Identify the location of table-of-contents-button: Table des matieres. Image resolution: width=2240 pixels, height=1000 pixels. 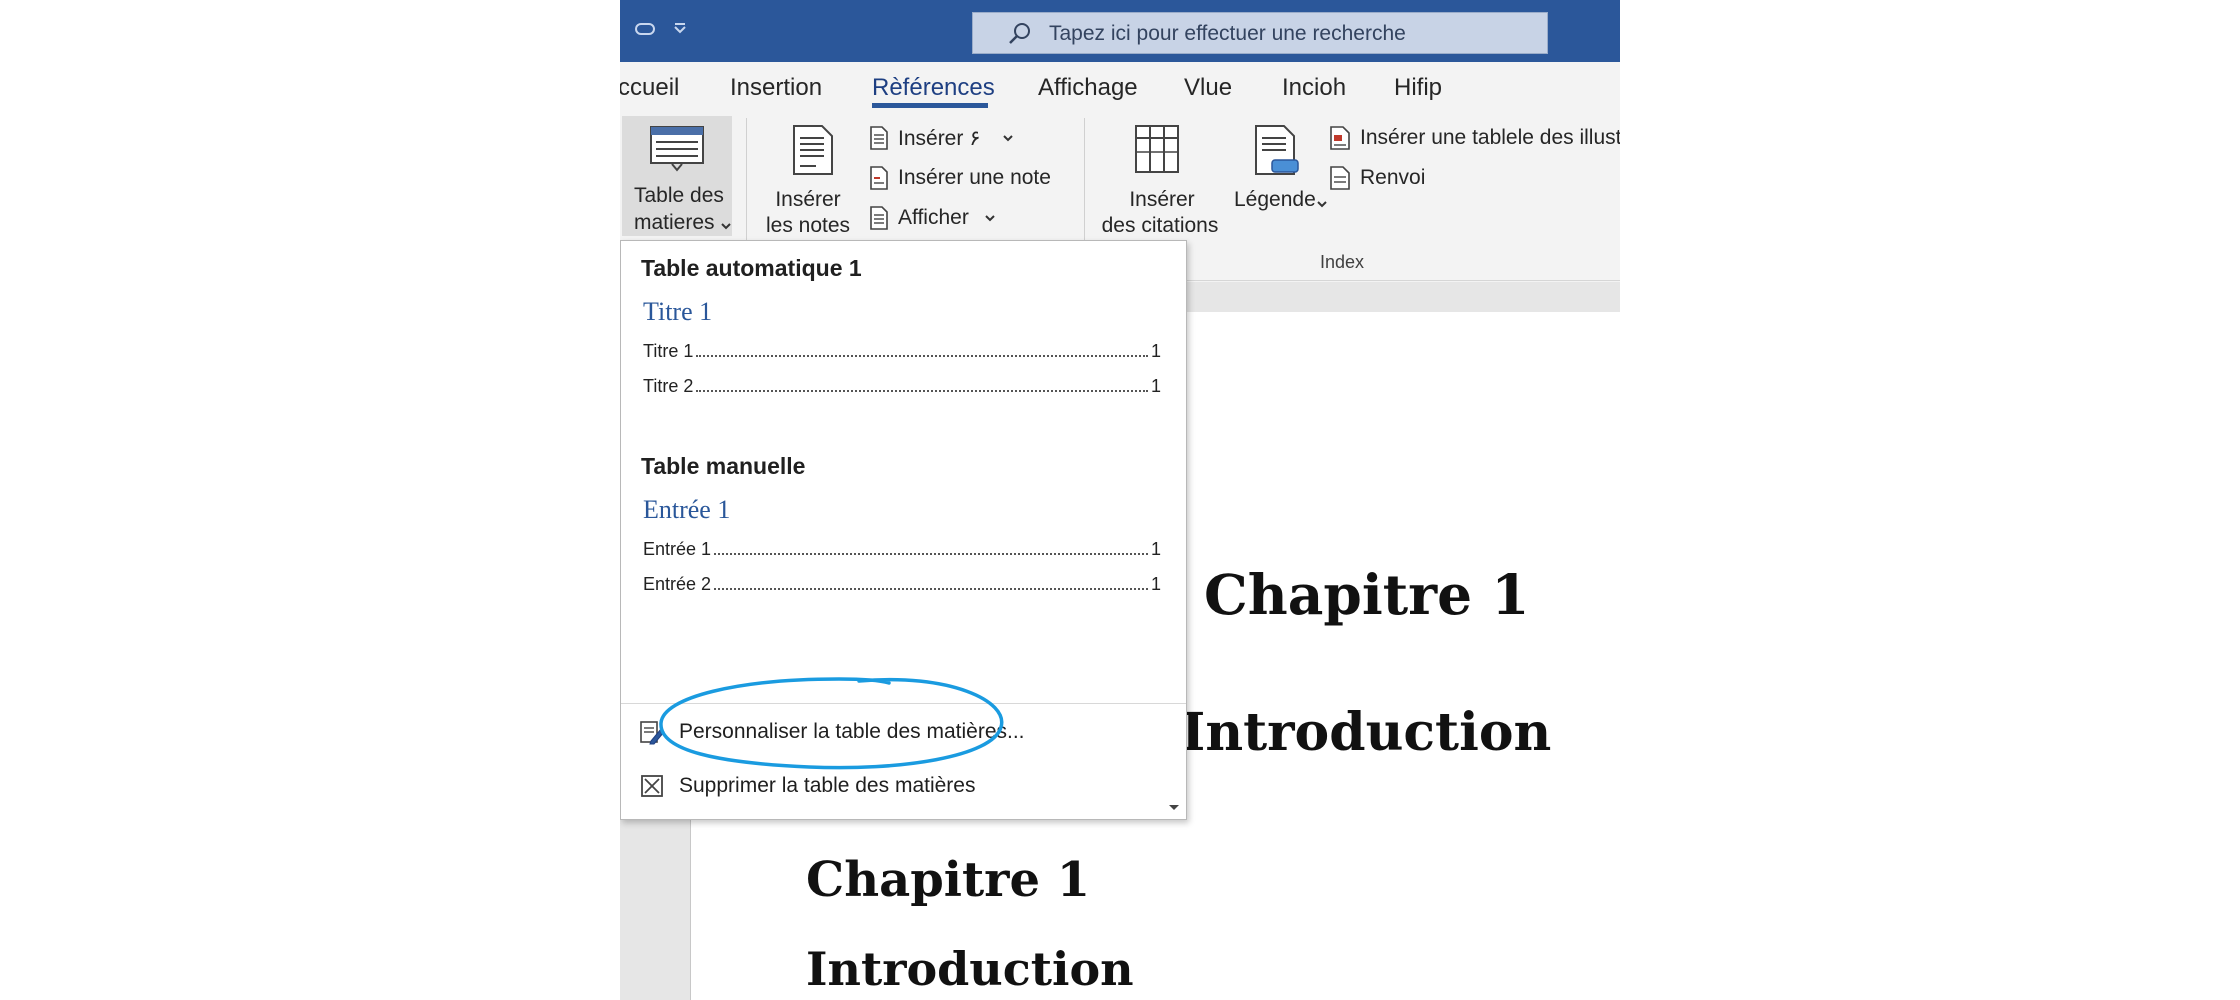
(677, 176).